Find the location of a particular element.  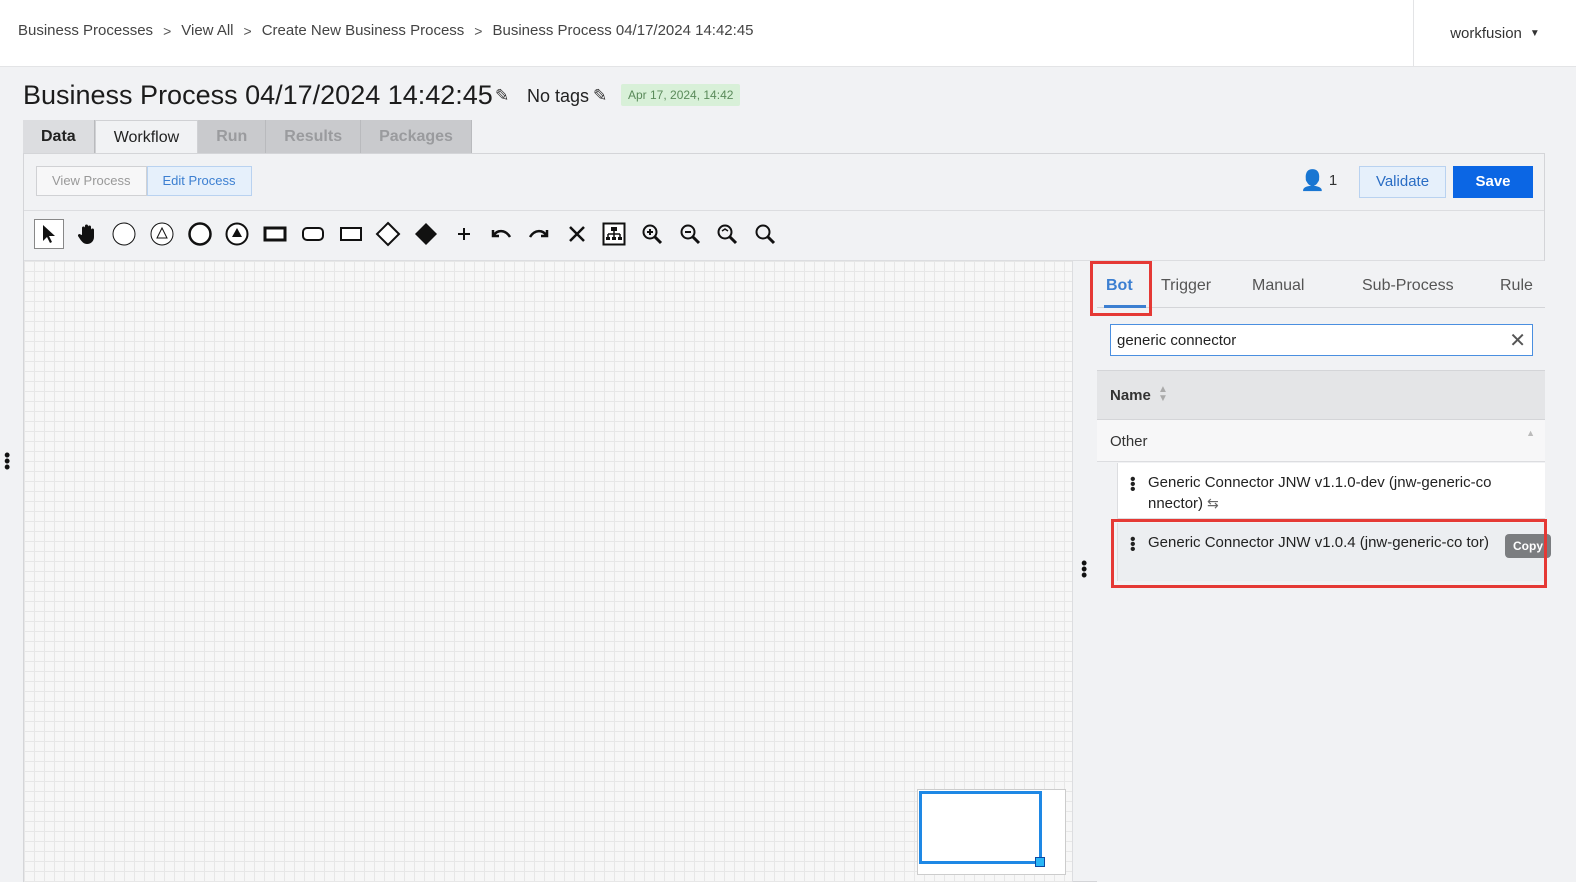

tab-rule: Rule is located at coordinates (1516, 286).